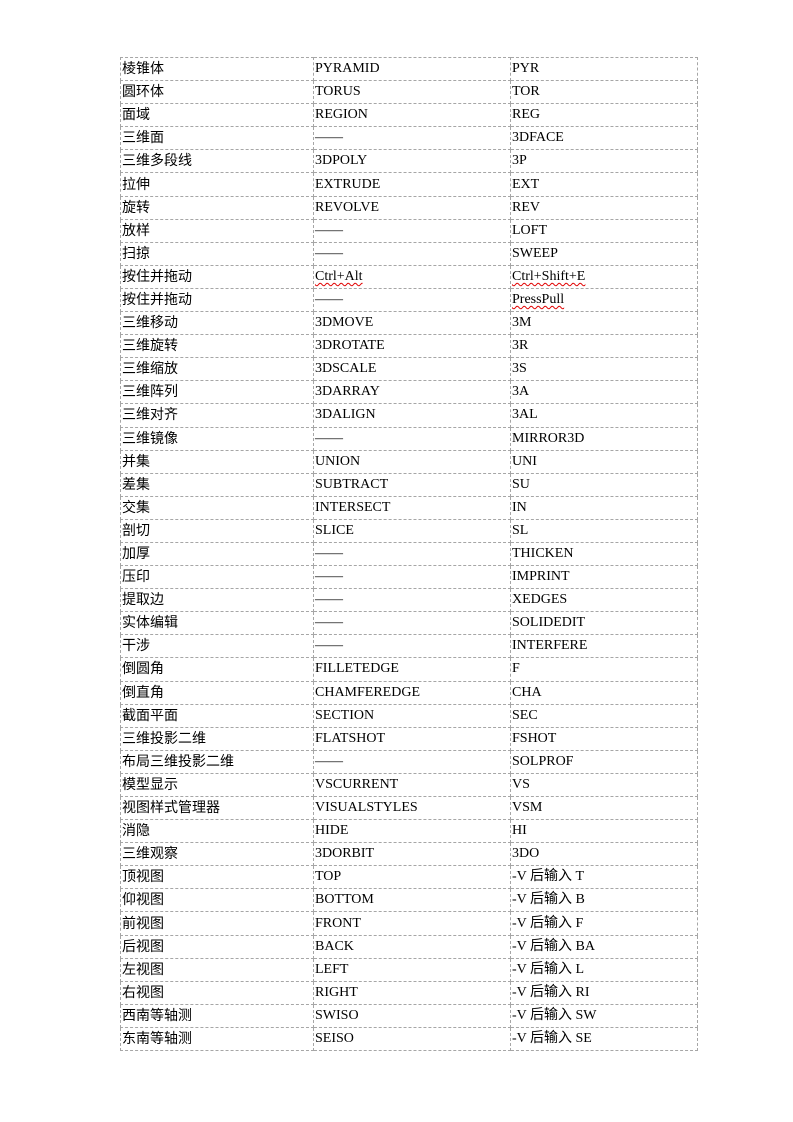 The image size is (793, 1122). What do you see at coordinates (409, 854) in the screenshot?
I see `table-row: 三维观察 3DORBIT 3DO` at bounding box center [409, 854].